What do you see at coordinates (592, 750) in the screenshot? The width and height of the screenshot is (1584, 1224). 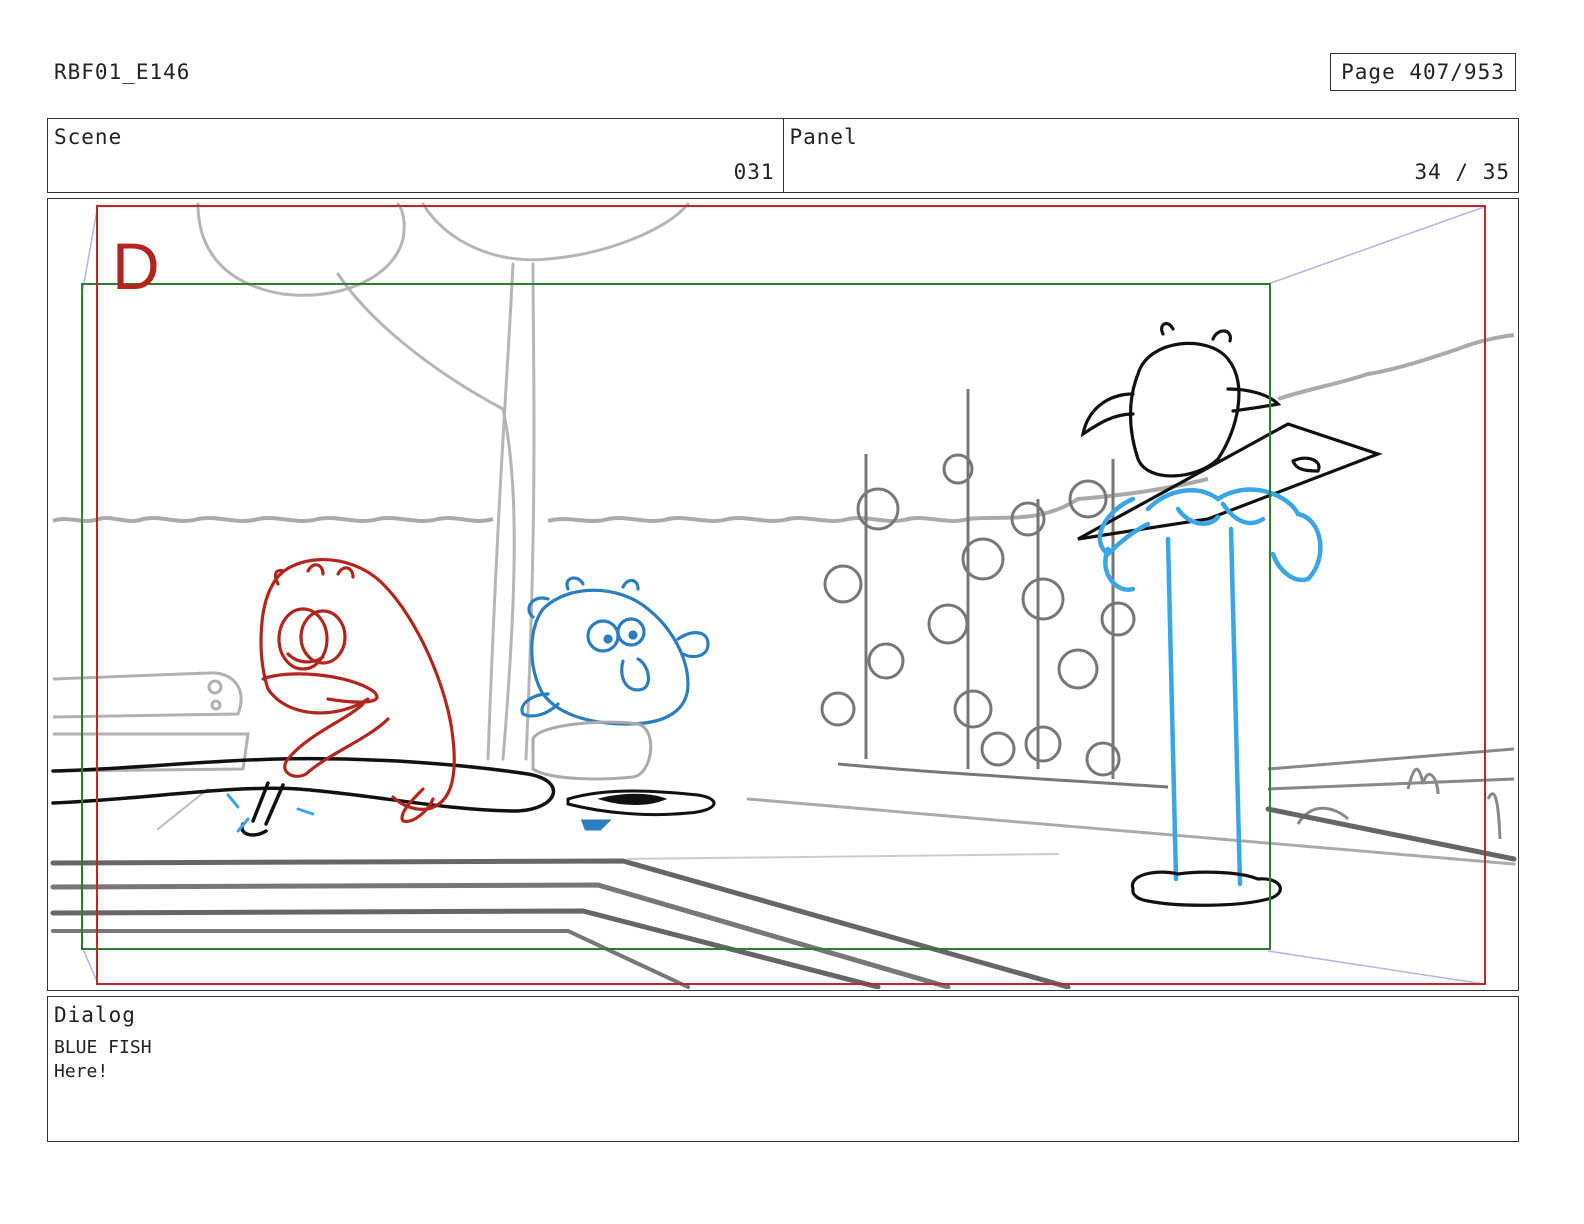 I see `background-rock` at bounding box center [592, 750].